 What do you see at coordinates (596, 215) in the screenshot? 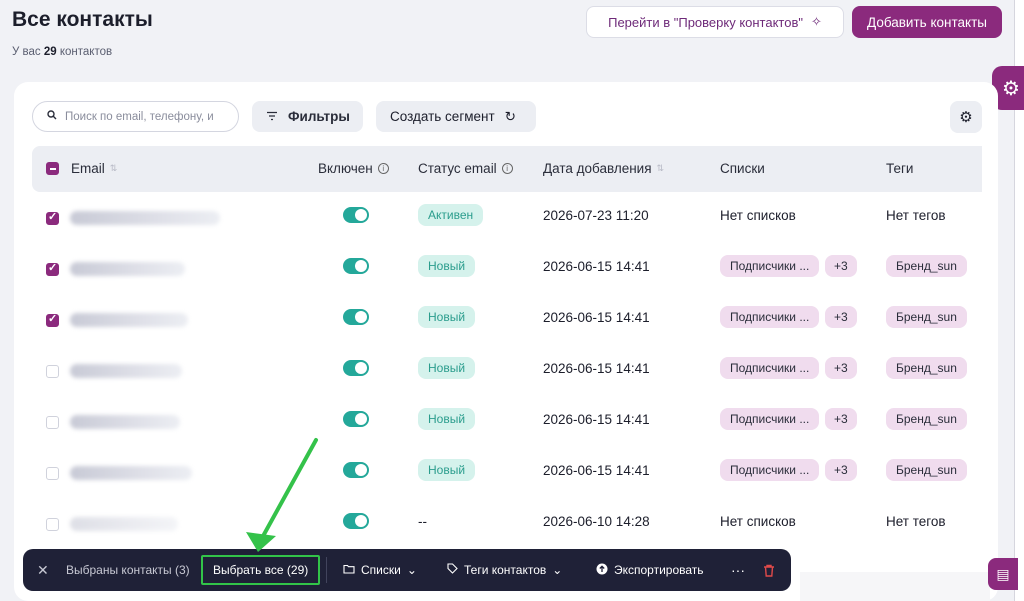
I see `date-added: 2026-07-23 11:20` at bounding box center [596, 215].